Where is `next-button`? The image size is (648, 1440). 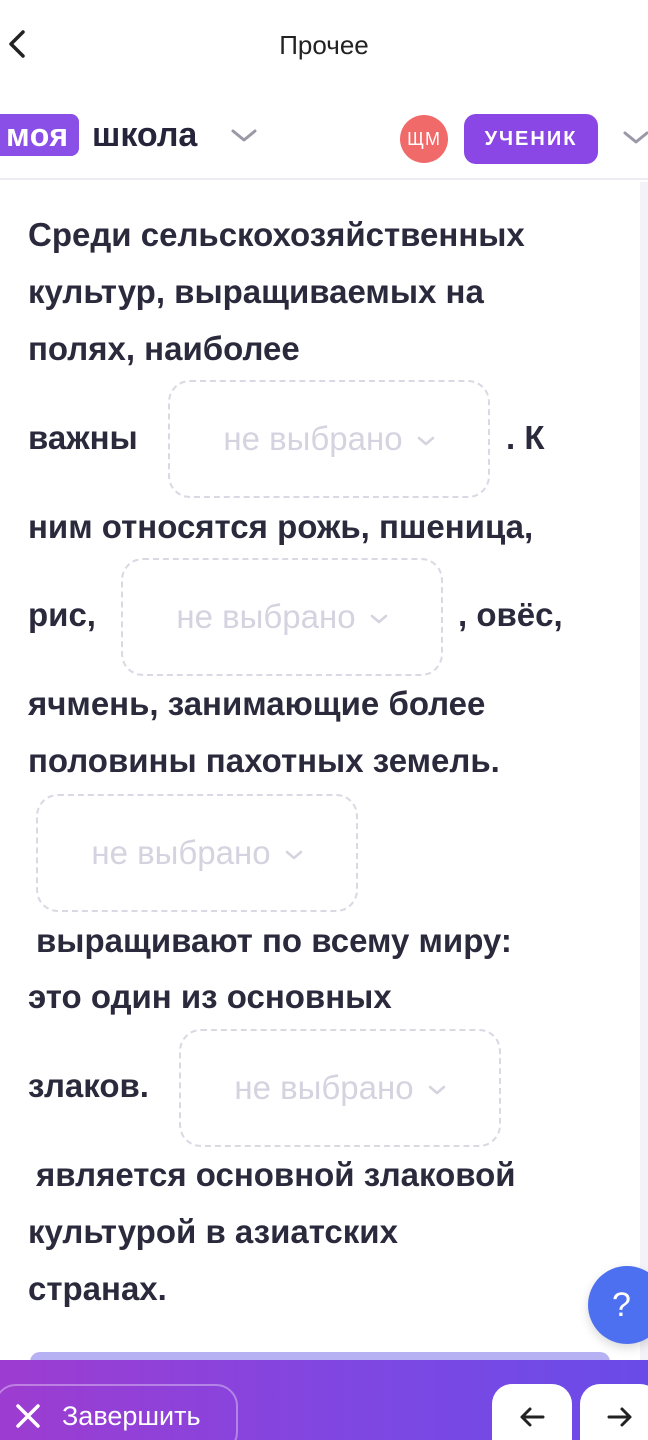
next-button is located at coordinates (614, 1412).